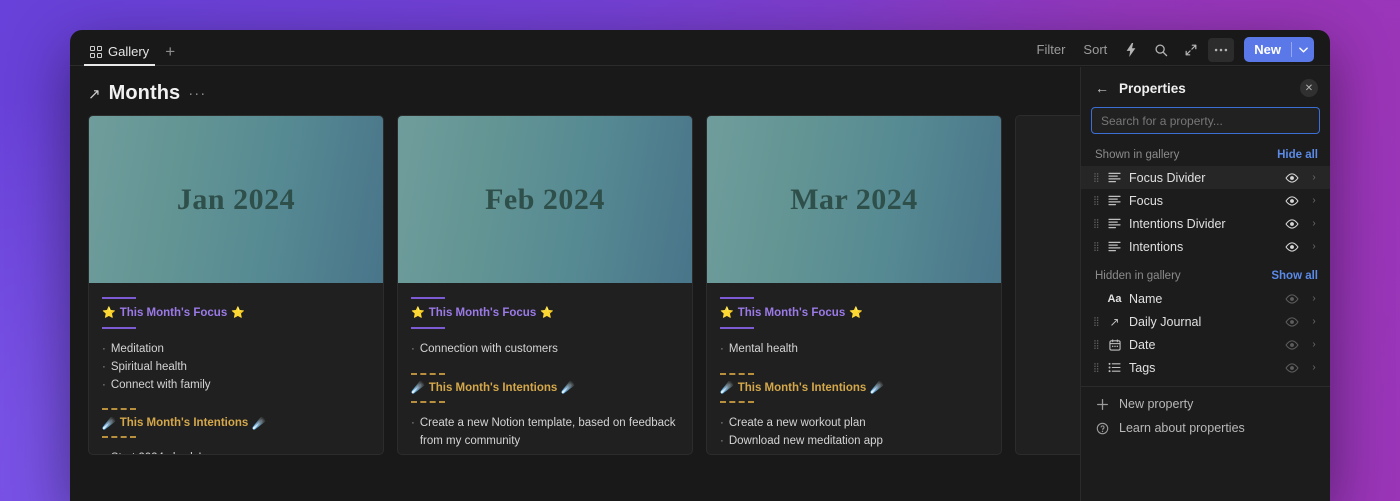  What do you see at coordinates (1161, 50) in the screenshot?
I see `search-icon` at bounding box center [1161, 50].